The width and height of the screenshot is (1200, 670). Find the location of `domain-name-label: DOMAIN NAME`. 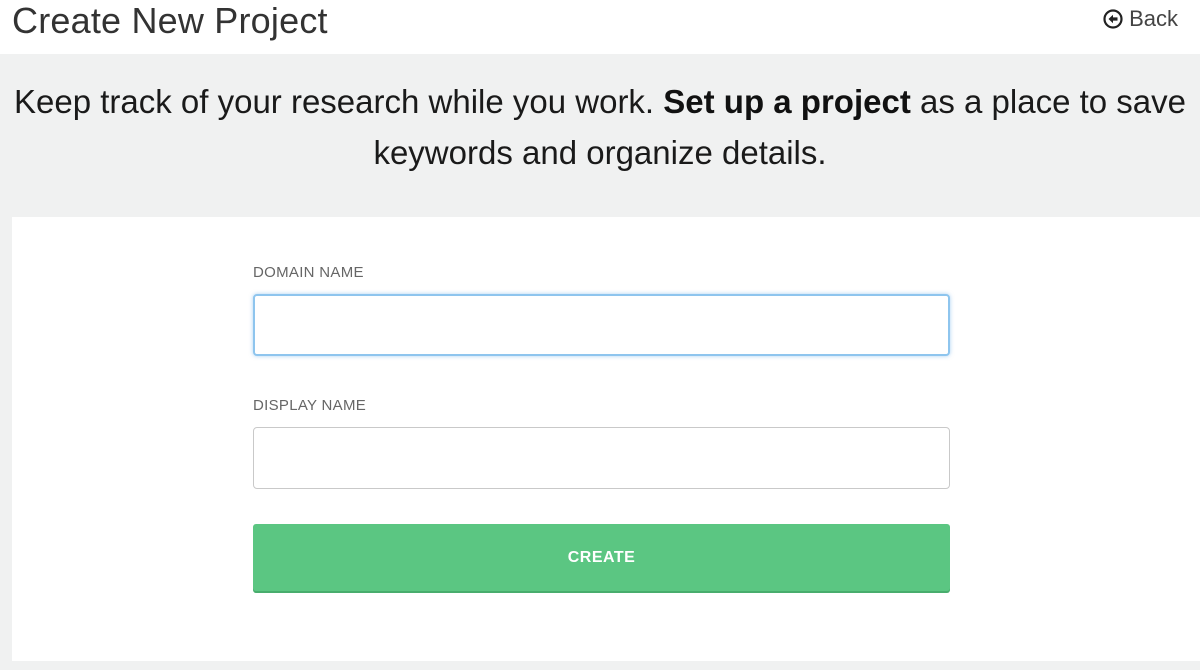

domain-name-label: DOMAIN NAME is located at coordinates (308, 272).